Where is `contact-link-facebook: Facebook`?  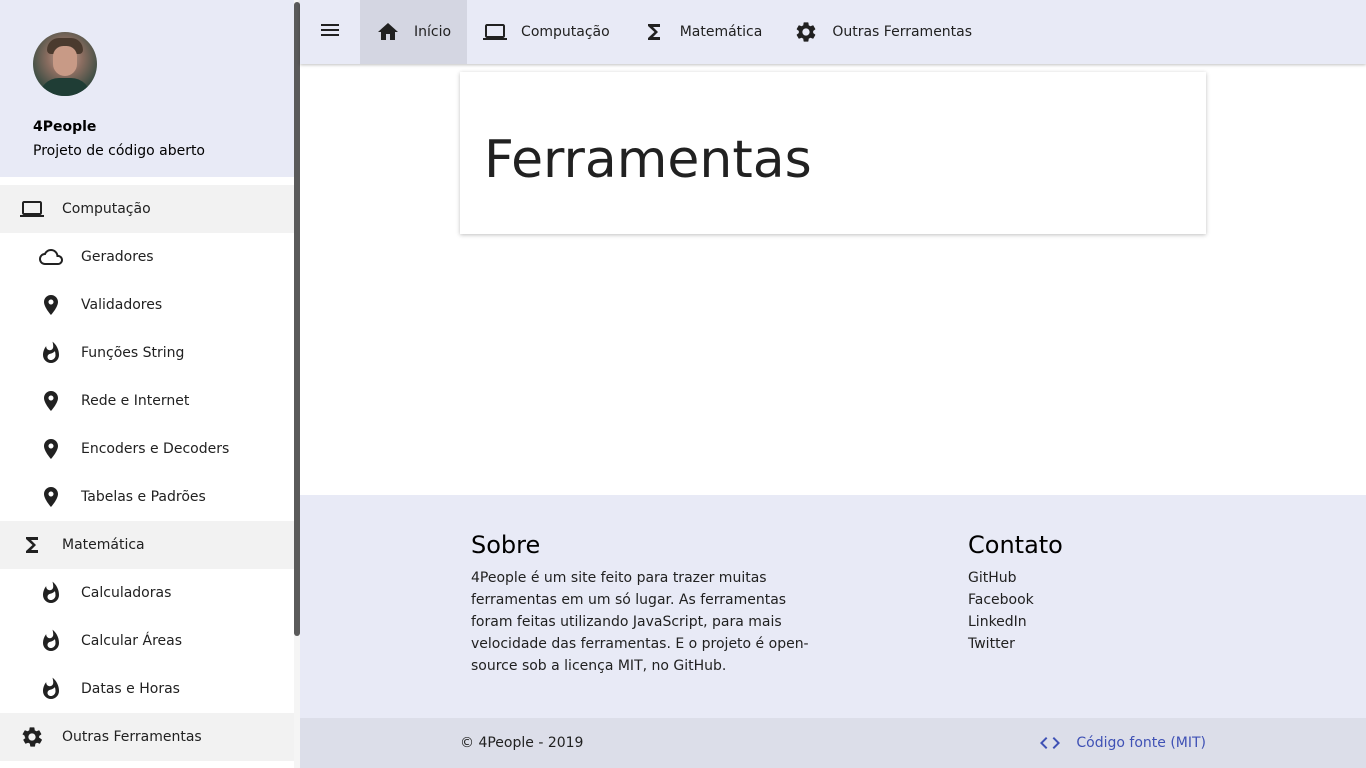 contact-link-facebook: Facebook is located at coordinates (1068, 600).